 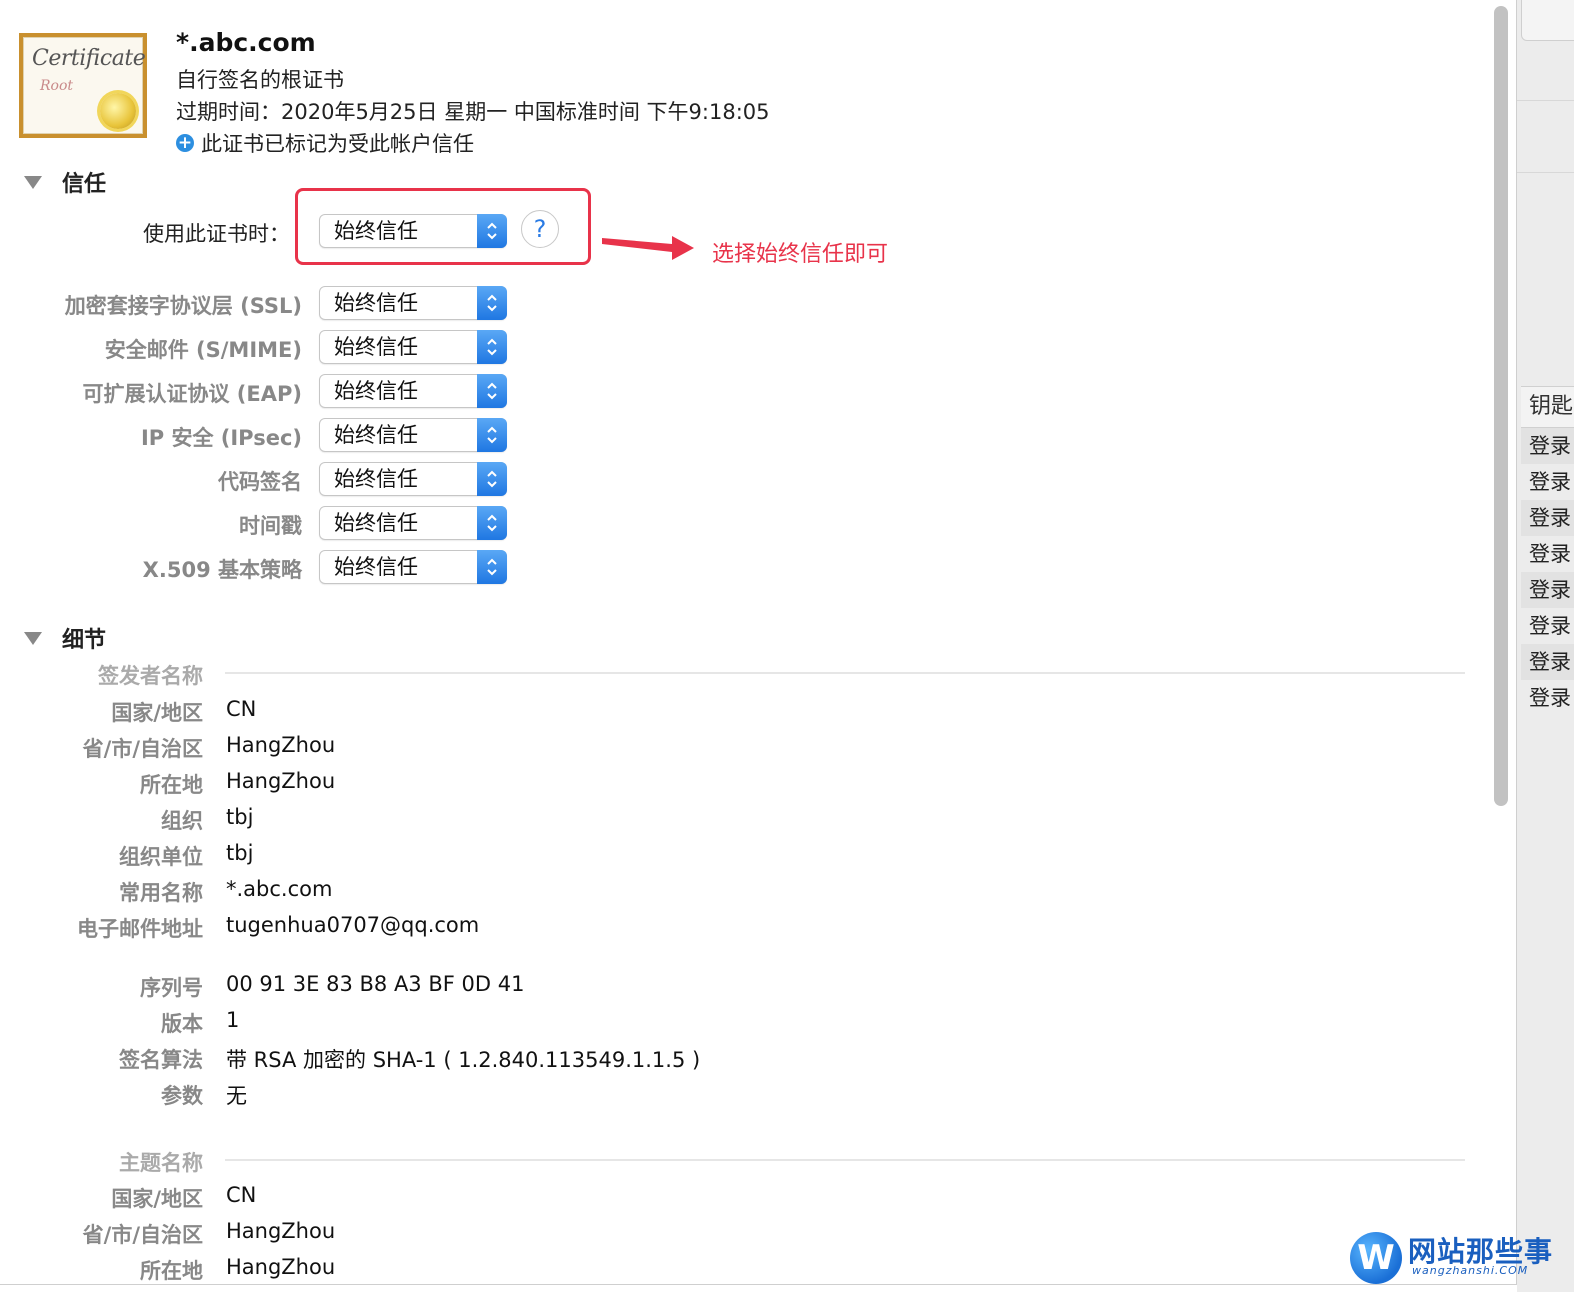 I want to click on trust-eap-select: 始终信任, so click(x=413, y=391).